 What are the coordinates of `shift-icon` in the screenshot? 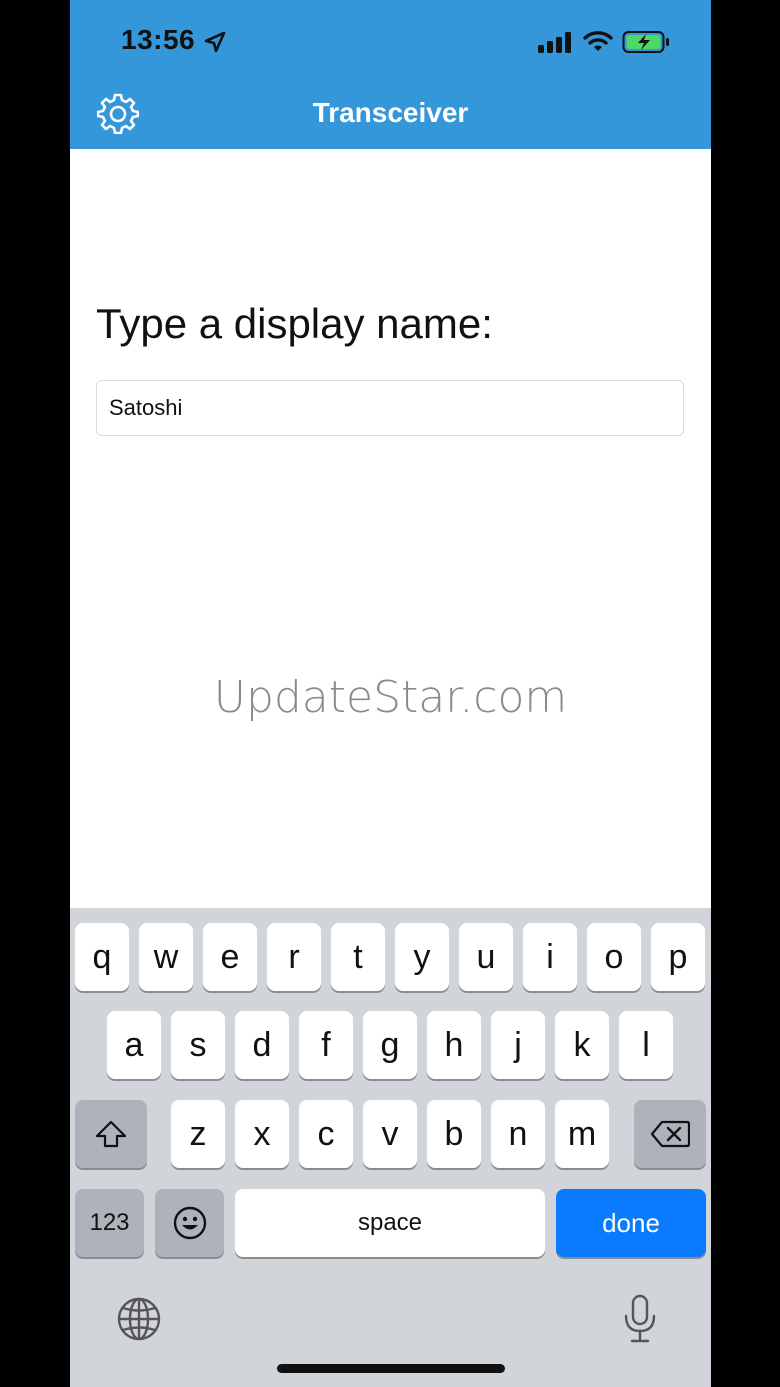 It's located at (111, 1134).